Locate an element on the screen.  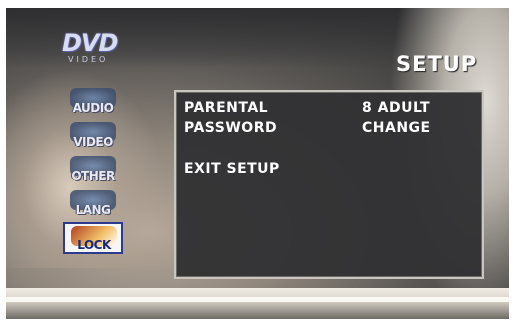
sidebar-item-label: LOCK is located at coordinates (94, 245).